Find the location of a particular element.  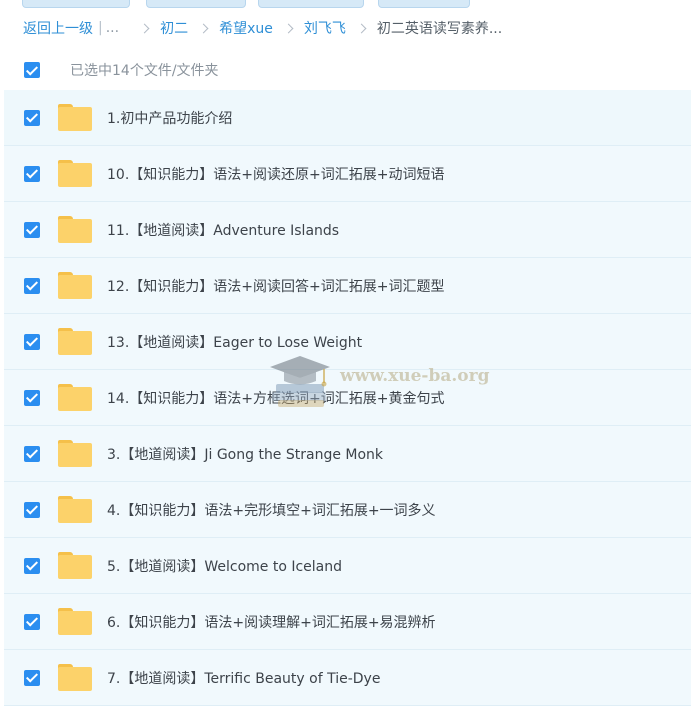

file-row: 3.【地道阅读】Ji Gong the Strange Monk is located at coordinates (347, 454).